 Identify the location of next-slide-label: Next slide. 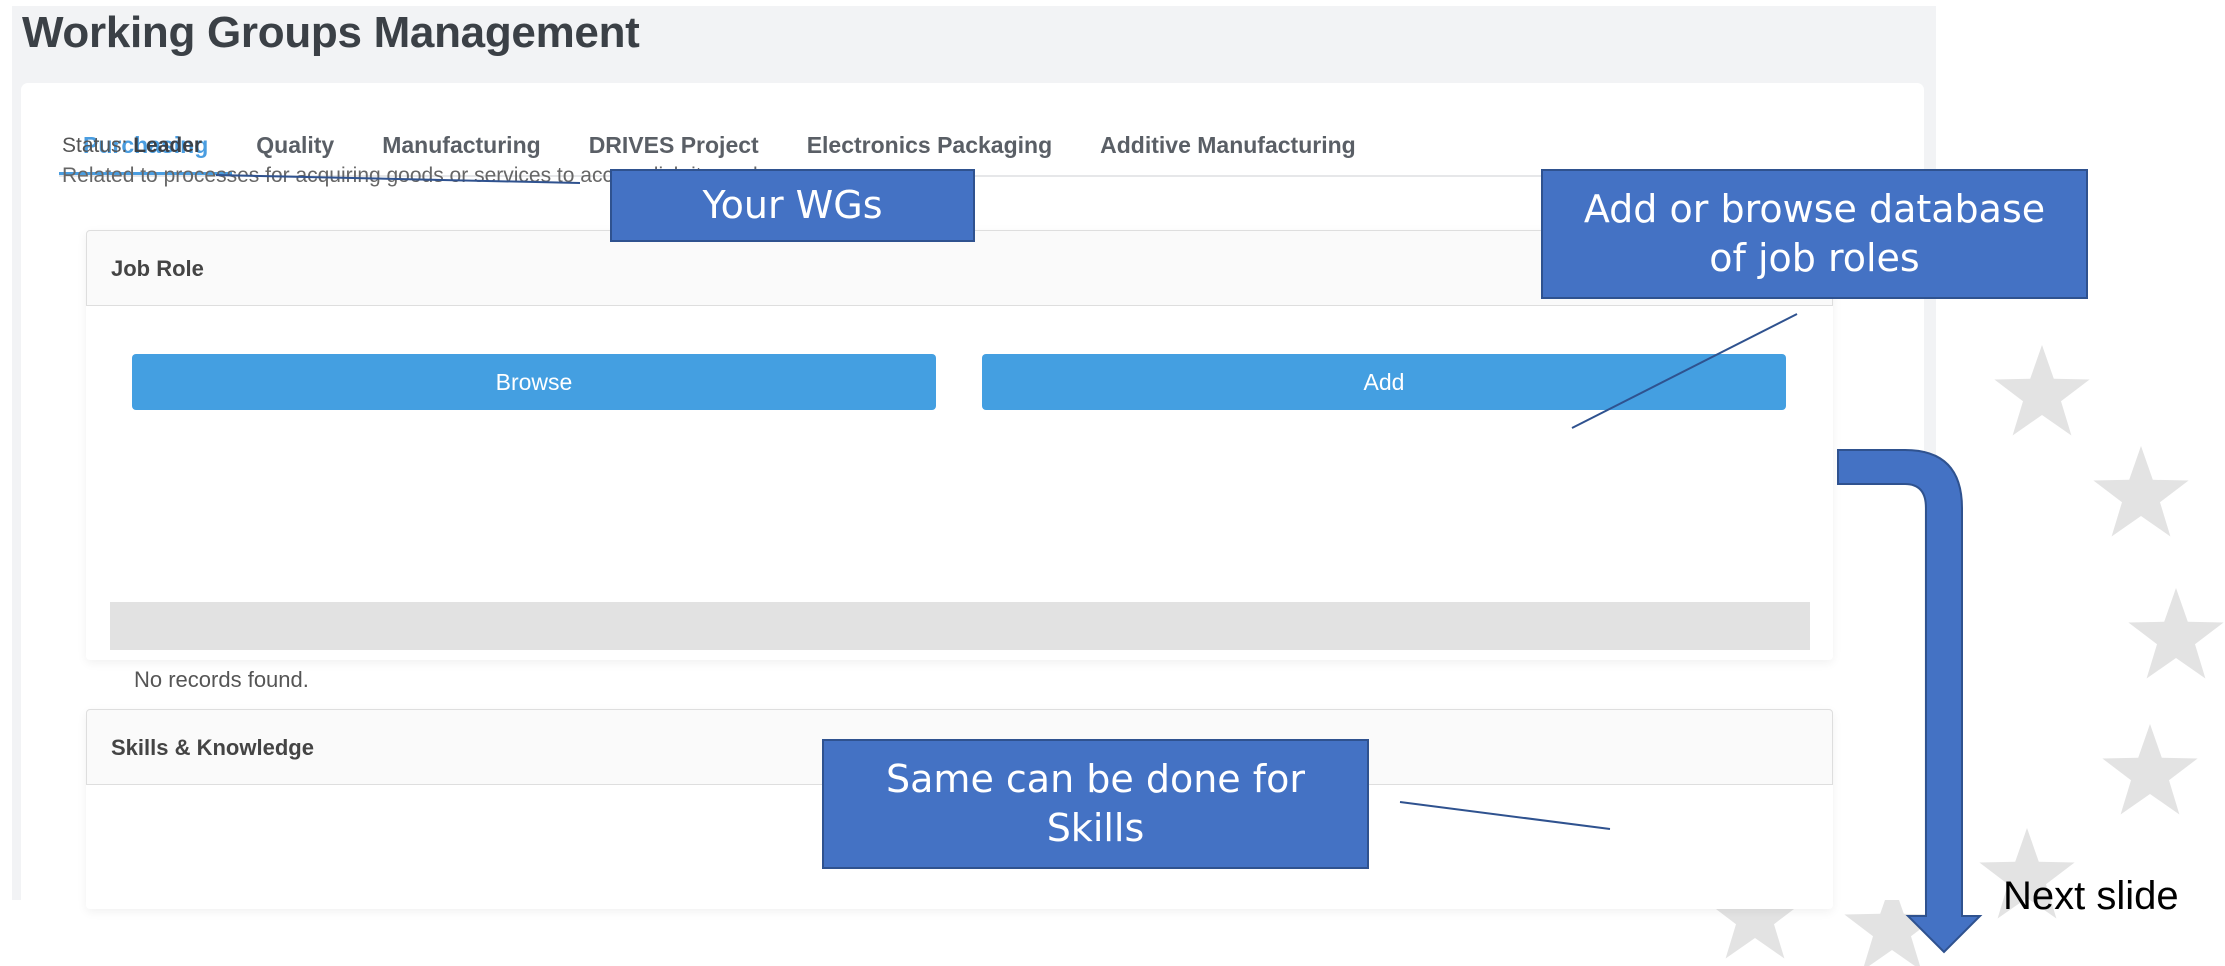
(2091, 896).